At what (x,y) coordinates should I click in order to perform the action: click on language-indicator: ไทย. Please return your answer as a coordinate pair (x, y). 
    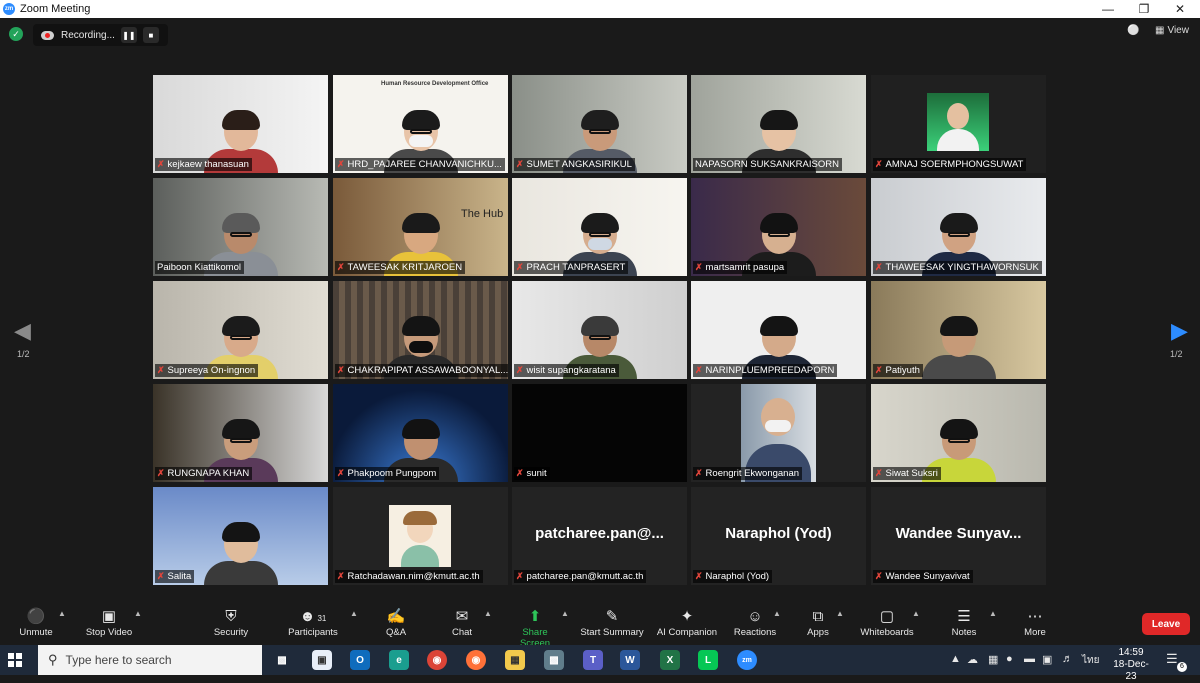
    Looking at the image, I should click on (1090, 660).